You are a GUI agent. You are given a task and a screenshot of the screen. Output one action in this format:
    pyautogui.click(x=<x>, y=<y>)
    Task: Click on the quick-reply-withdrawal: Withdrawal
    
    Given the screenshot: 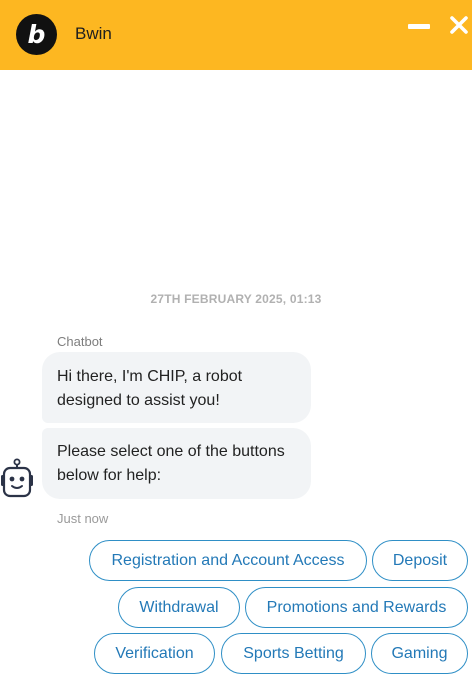 What is the action you would take?
    pyautogui.click(x=179, y=607)
    